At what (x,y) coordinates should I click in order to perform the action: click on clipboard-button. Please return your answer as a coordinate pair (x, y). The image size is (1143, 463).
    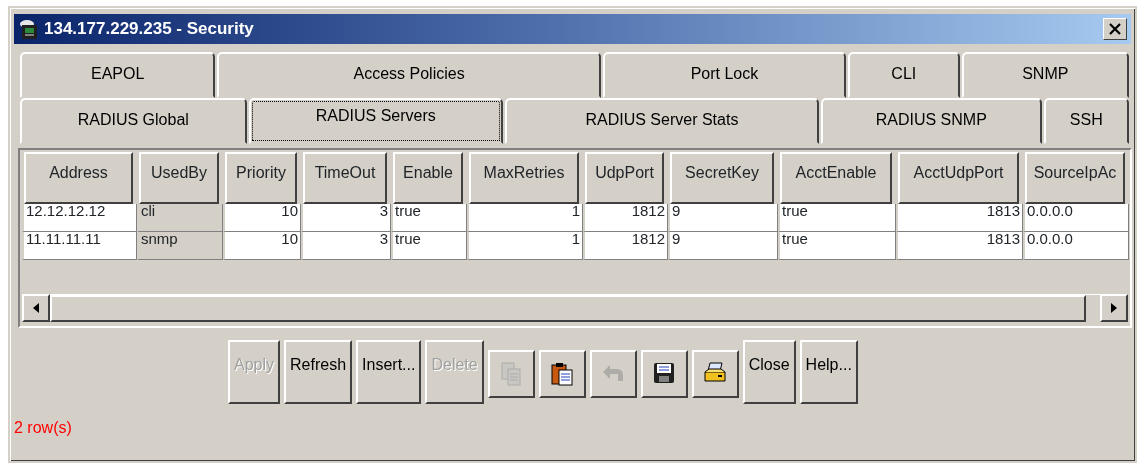
    Looking at the image, I should click on (562, 374).